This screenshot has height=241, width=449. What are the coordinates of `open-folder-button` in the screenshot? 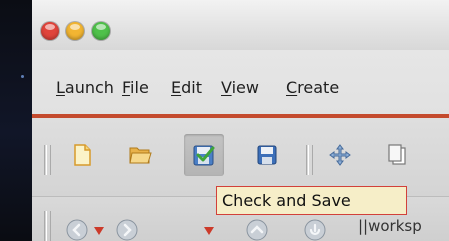 It's located at (140, 155).